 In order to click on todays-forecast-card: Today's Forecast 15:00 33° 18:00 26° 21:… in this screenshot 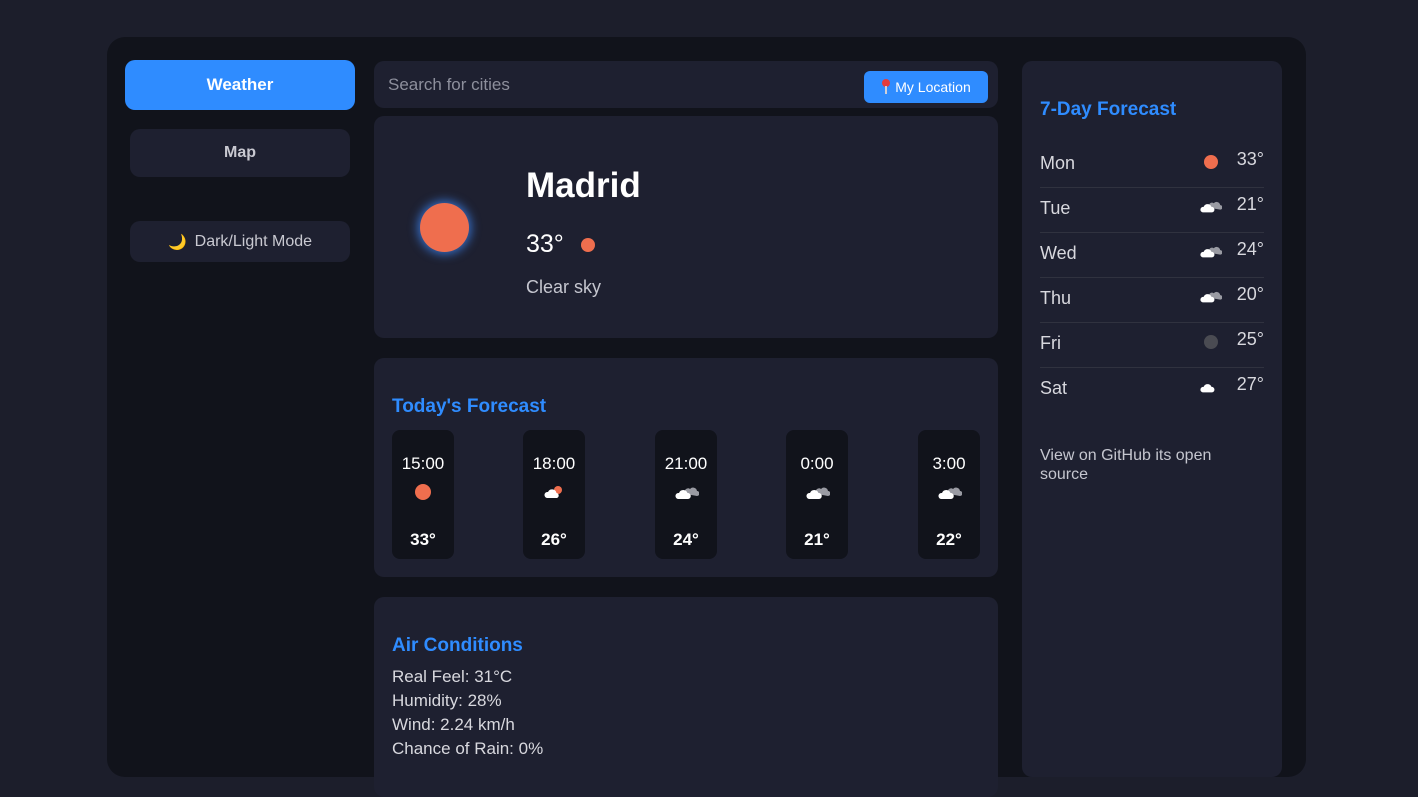, I will do `click(686, 467)`.